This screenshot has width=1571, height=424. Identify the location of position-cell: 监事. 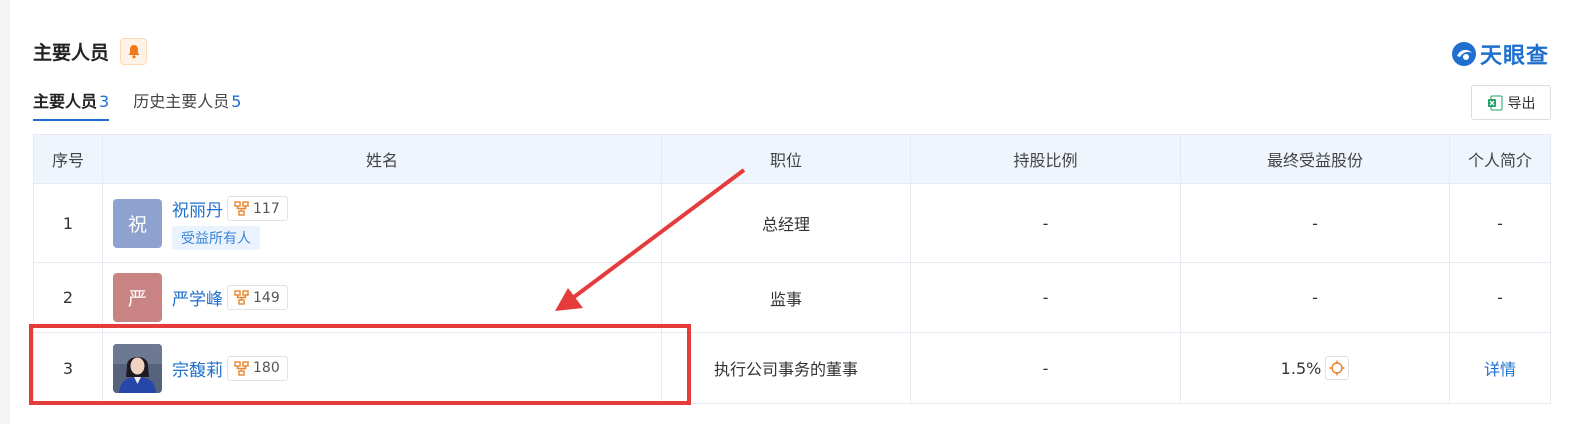
(786, 297).